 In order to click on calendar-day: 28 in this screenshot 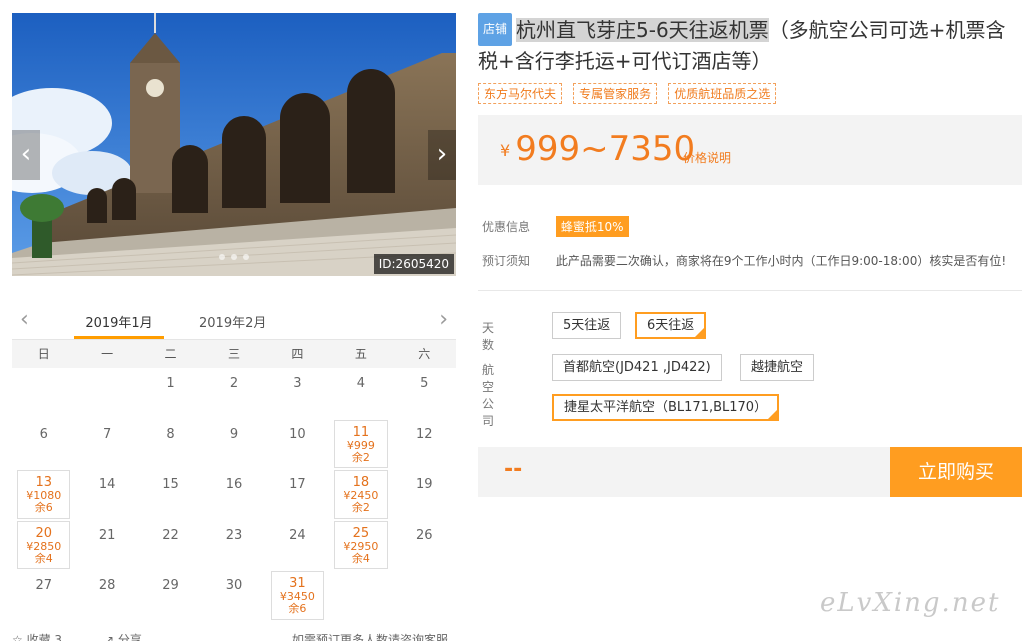, I will do `click(106, 595)`.